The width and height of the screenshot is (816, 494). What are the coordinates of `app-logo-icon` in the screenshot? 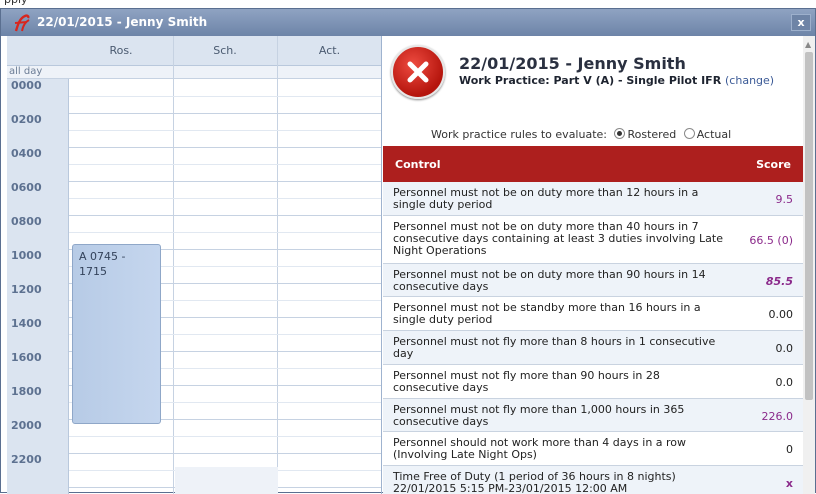 It's located at (23, 23).